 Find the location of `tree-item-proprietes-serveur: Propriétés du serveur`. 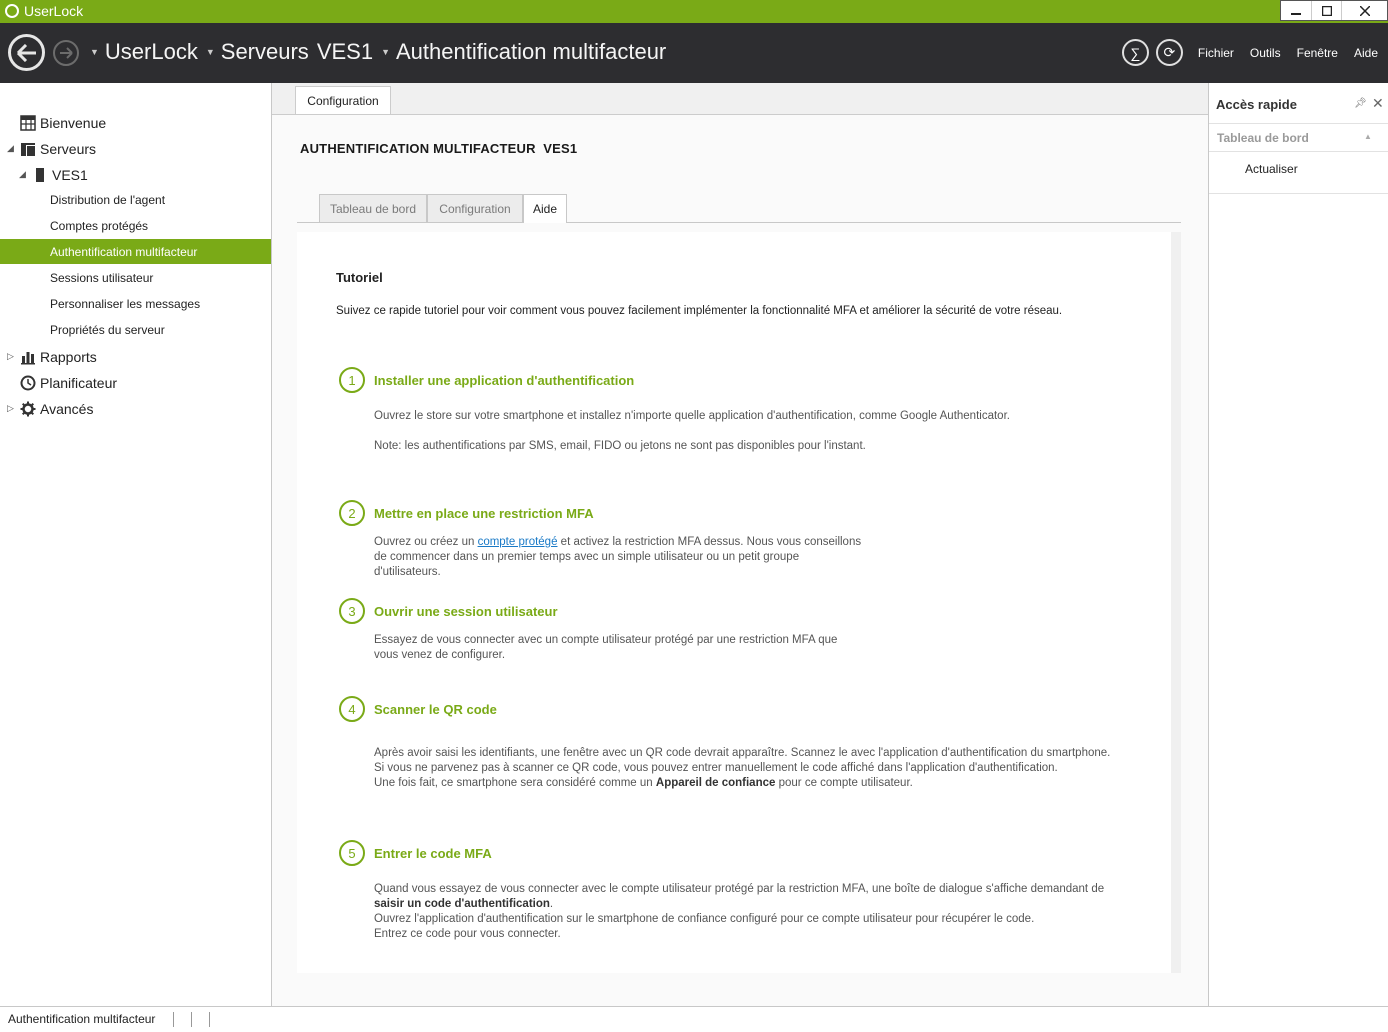

tree-item-proprietes-serveur: Propriétés du serveur is located at coordinates (135, 329).